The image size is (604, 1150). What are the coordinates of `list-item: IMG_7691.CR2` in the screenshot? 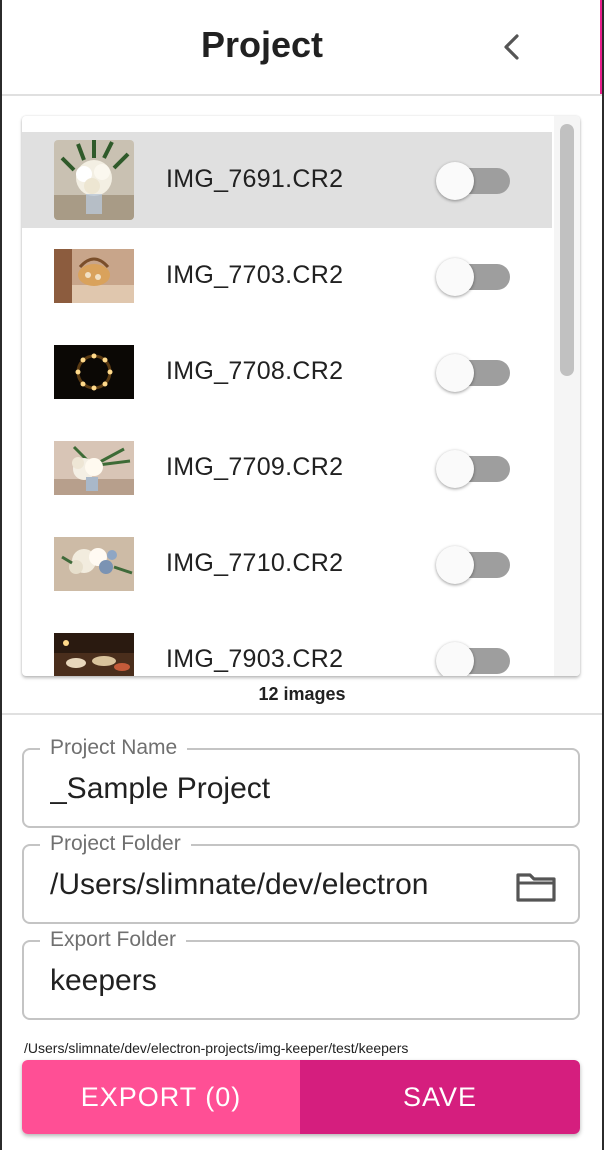 It's located at (287, 180).